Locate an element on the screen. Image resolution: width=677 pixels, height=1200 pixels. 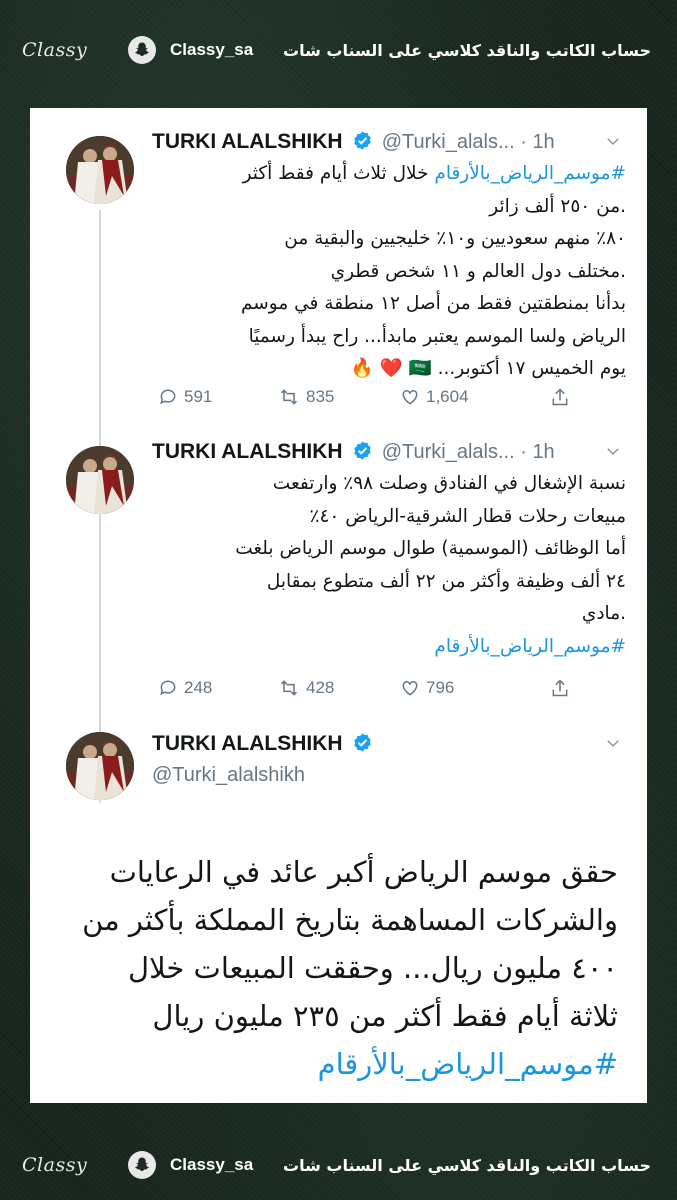
like-button: 1,604 is located at coordinates (434, 397).